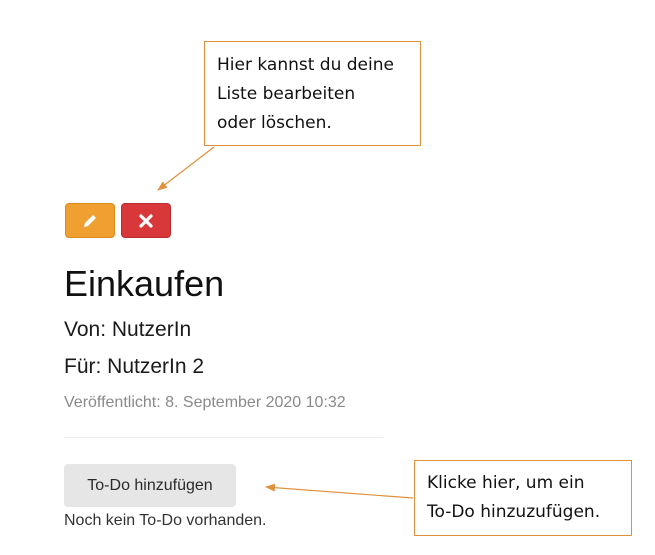  I want to click on add-todo-button: To-Do hinzufügen, so click(150, 485).